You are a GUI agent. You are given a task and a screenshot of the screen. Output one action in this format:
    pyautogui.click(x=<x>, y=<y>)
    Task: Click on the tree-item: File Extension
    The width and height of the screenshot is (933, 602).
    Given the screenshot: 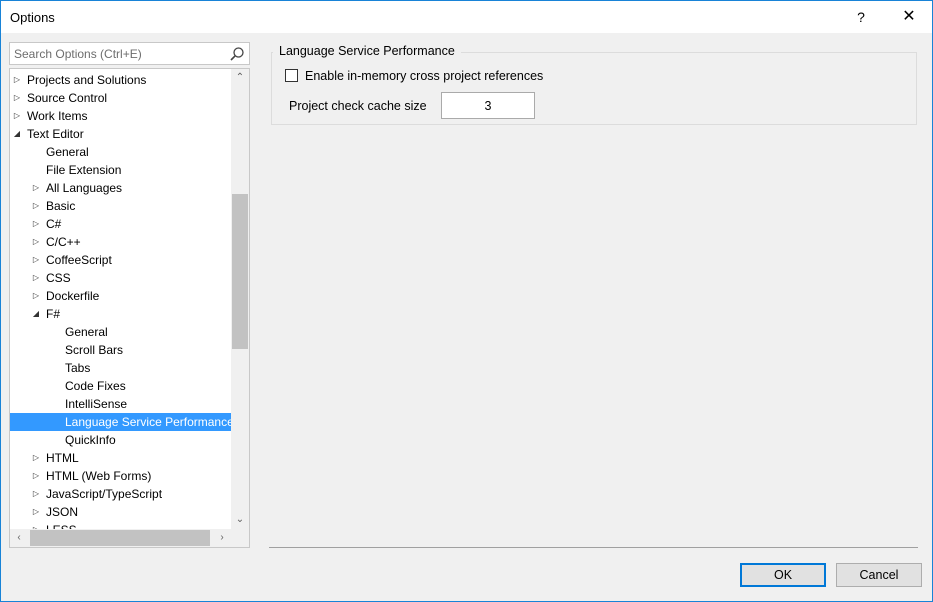 What is the action you would take?
    pyautogui.click(x=120, y=170)
    